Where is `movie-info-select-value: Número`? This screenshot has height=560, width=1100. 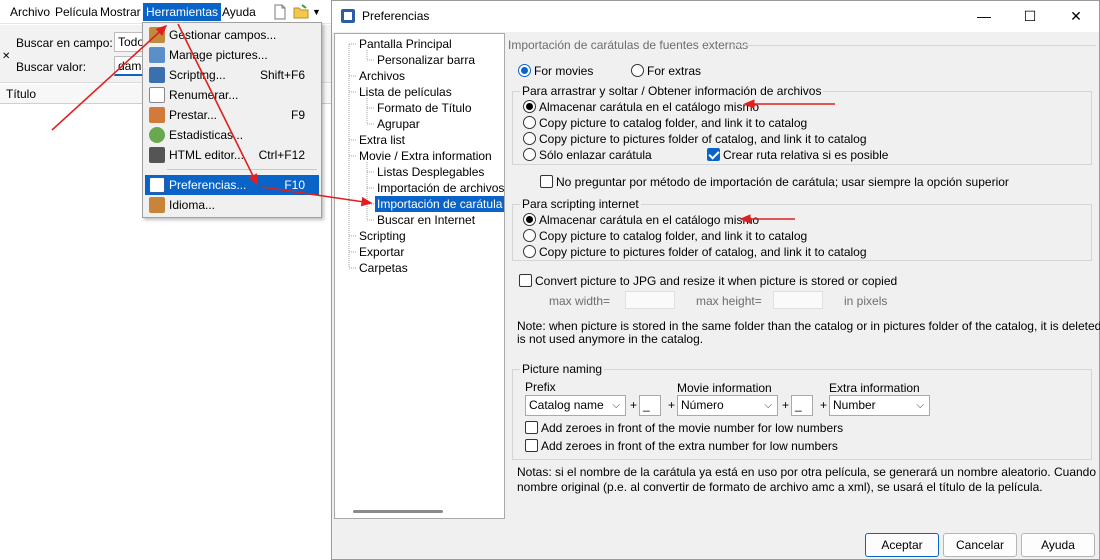 movie-info-select-value: Número is located at coordinates (702, 405).